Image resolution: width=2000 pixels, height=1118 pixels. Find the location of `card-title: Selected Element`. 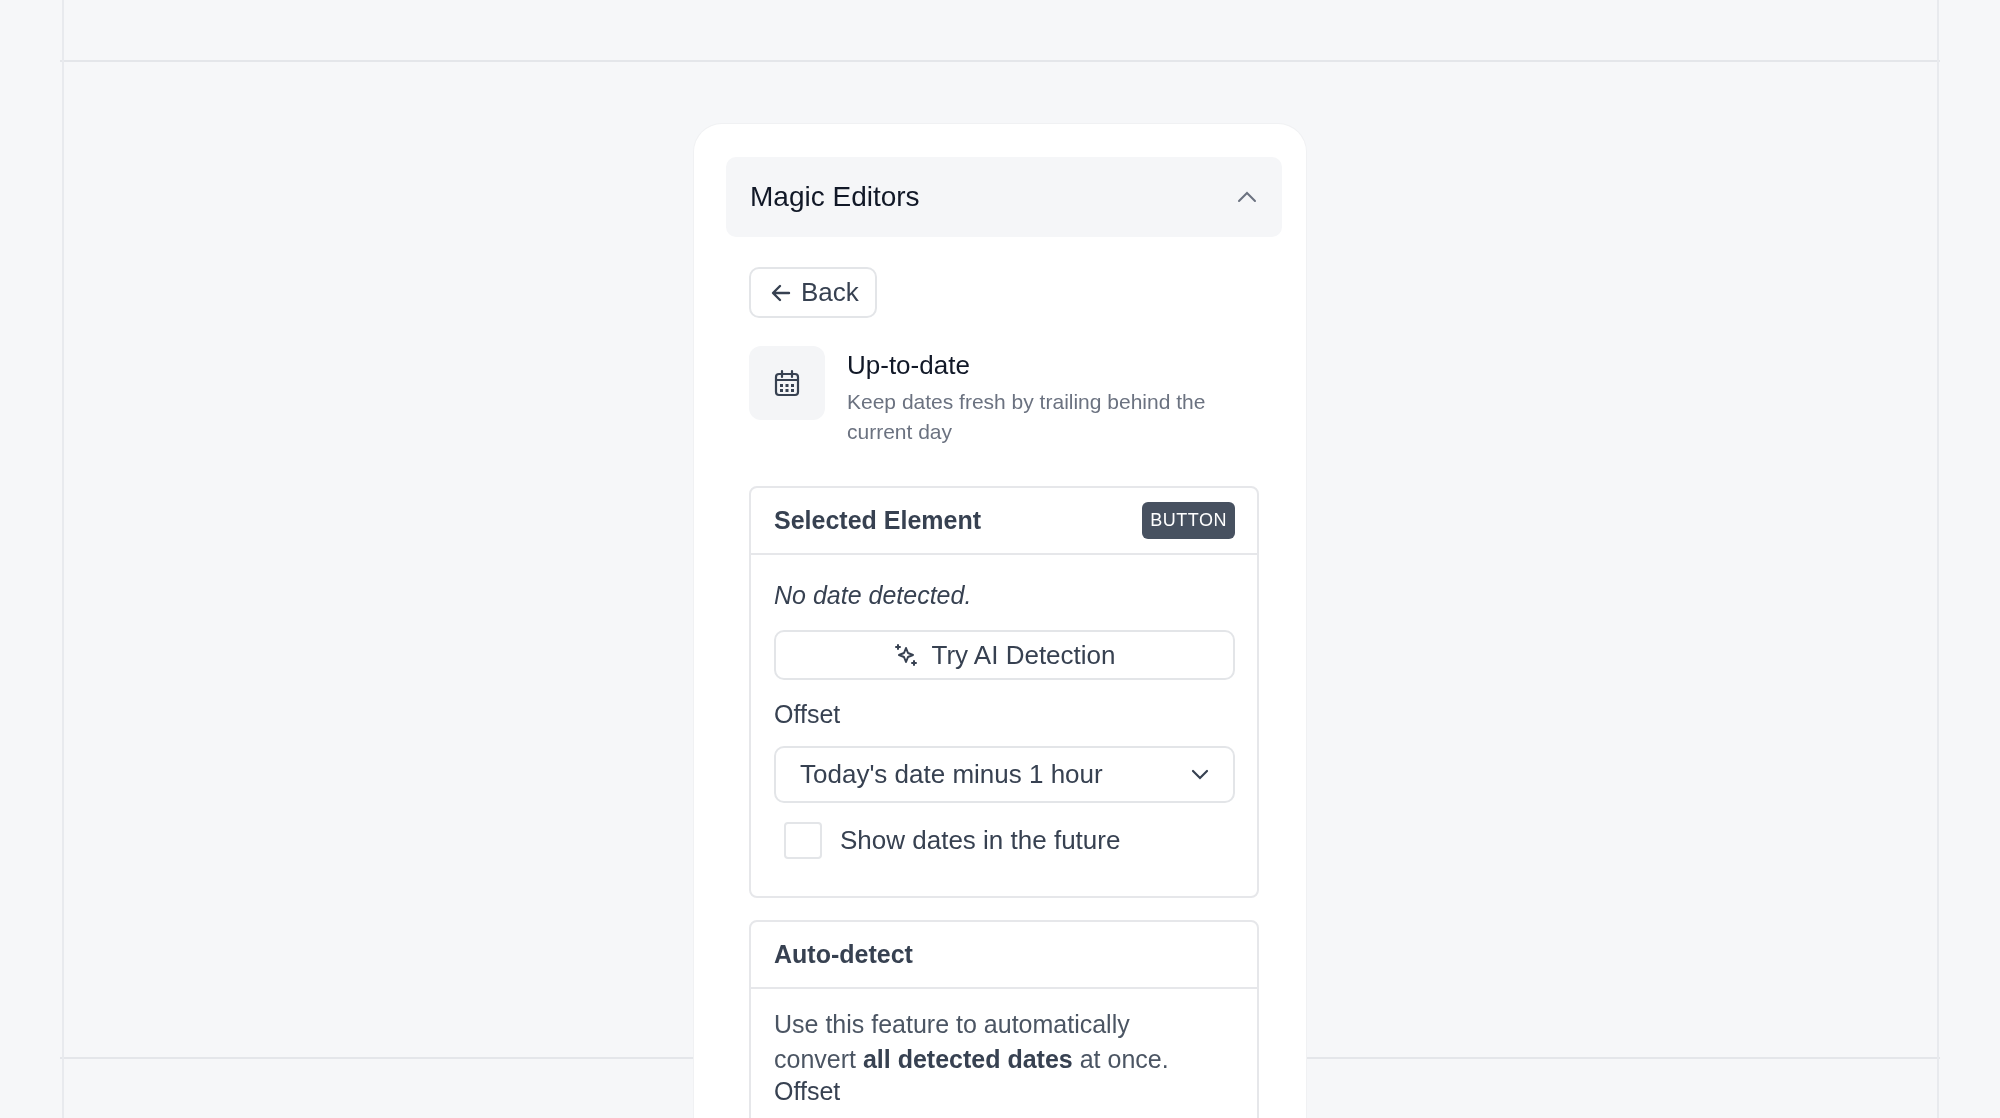

card-title: Selected Element is located at coordinates (878, 520).